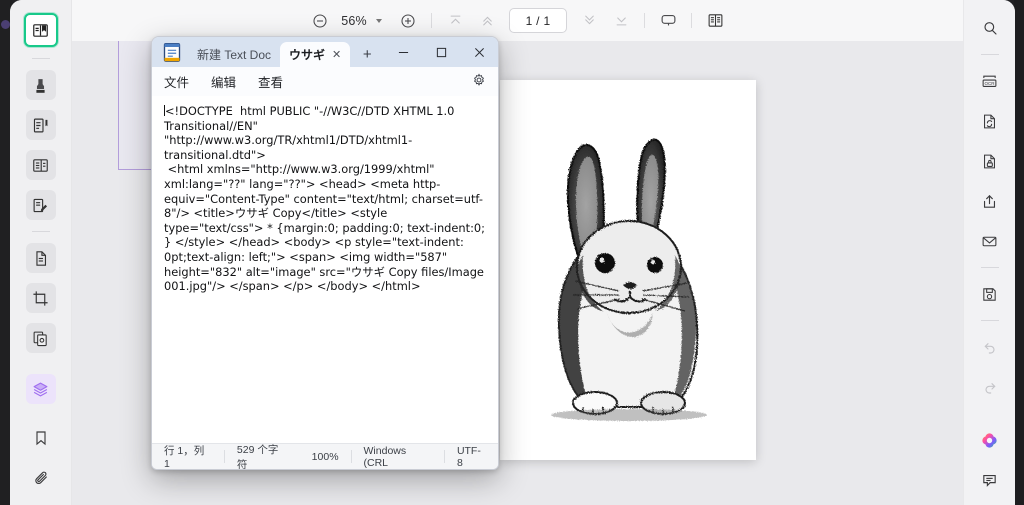  I want to click on sidebar-item-read, so click(40, 30).